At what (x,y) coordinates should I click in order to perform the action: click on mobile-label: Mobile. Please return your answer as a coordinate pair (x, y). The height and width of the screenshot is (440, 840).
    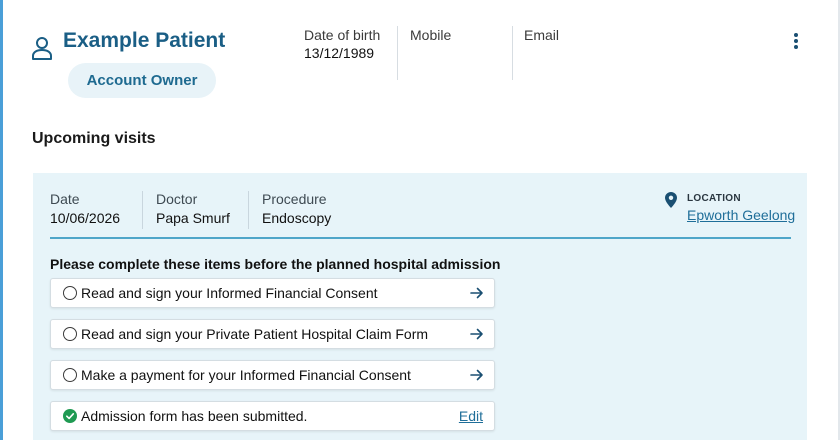
    Looking at the image, I should click on (431, 35).